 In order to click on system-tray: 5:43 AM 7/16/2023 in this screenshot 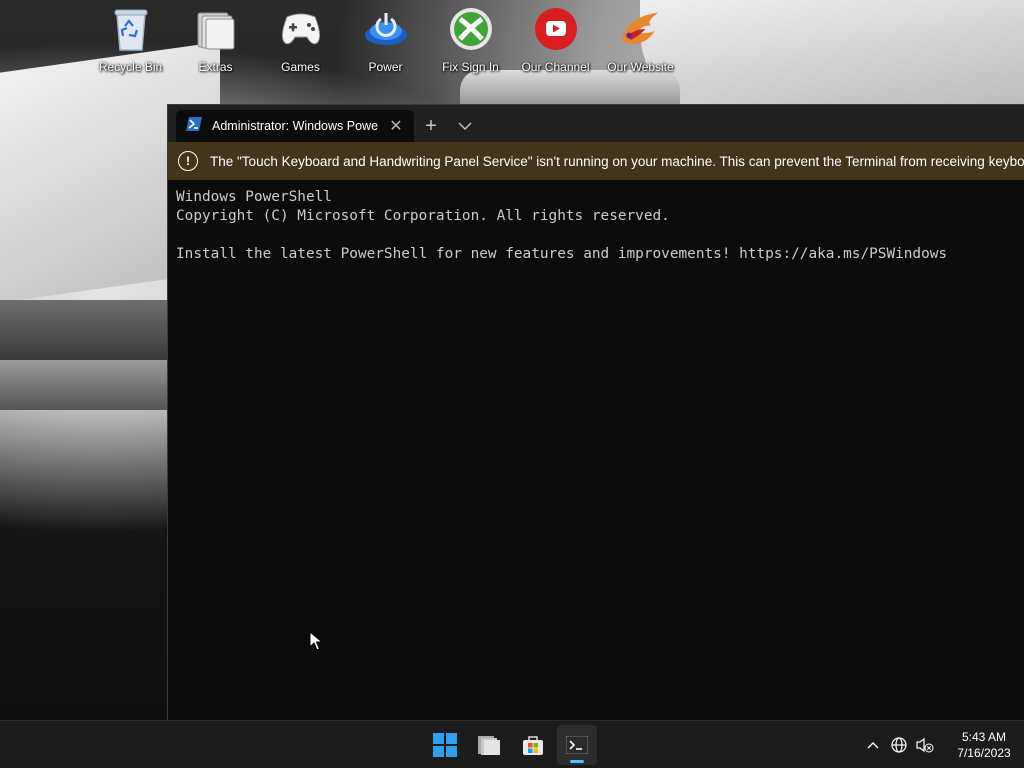, I will do `click(942, 744)`.